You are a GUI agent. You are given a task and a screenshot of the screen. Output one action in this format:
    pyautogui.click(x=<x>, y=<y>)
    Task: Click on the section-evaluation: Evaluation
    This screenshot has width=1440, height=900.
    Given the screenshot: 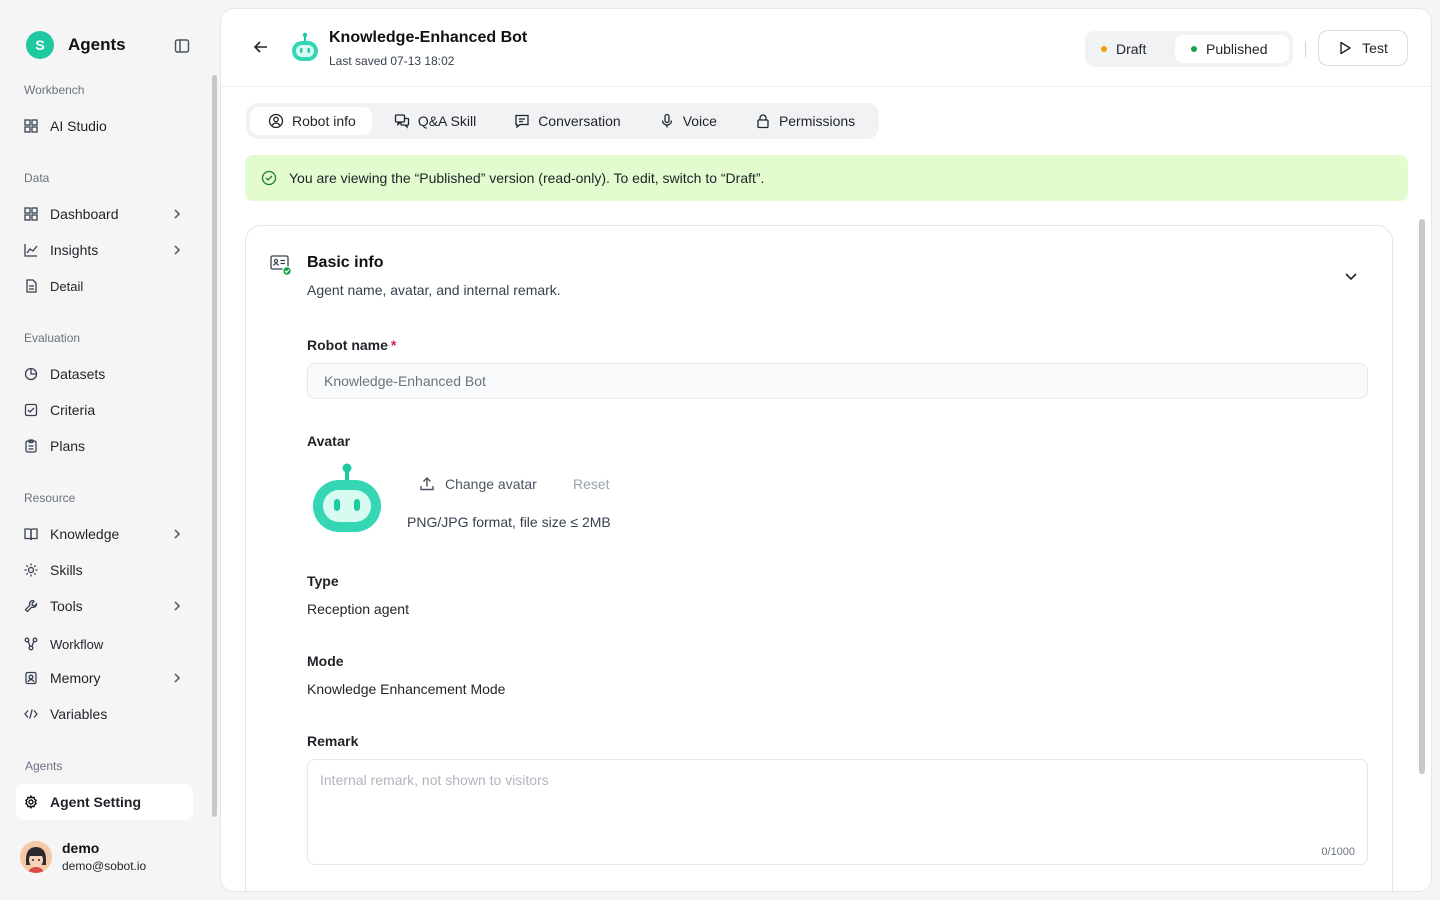 What is the action you would take?
    pyautogui.click(x=52, y=338)
    